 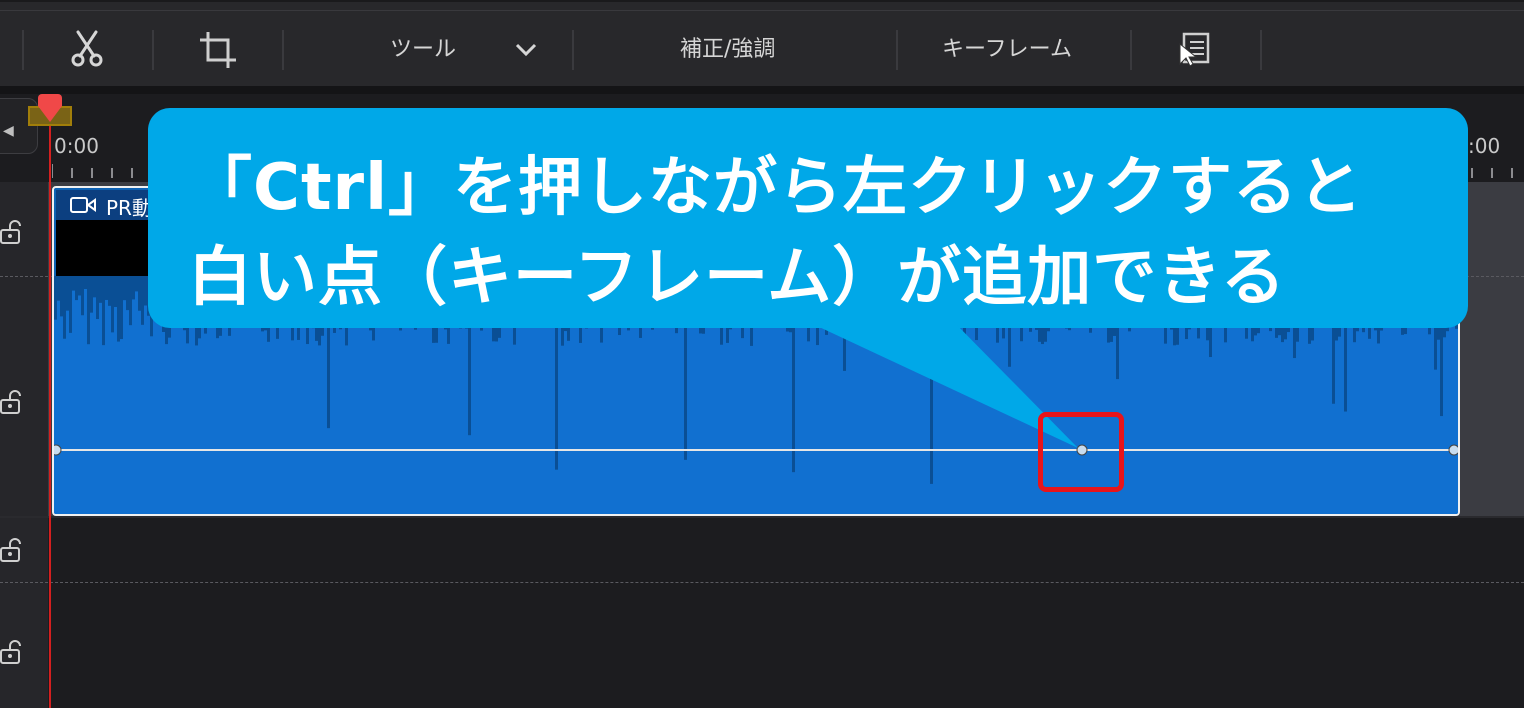 What do you see at coordinates (1081, 452) in the screenshot?
I see `keyframe-highlight-box` at bounding box center [1081, 452].